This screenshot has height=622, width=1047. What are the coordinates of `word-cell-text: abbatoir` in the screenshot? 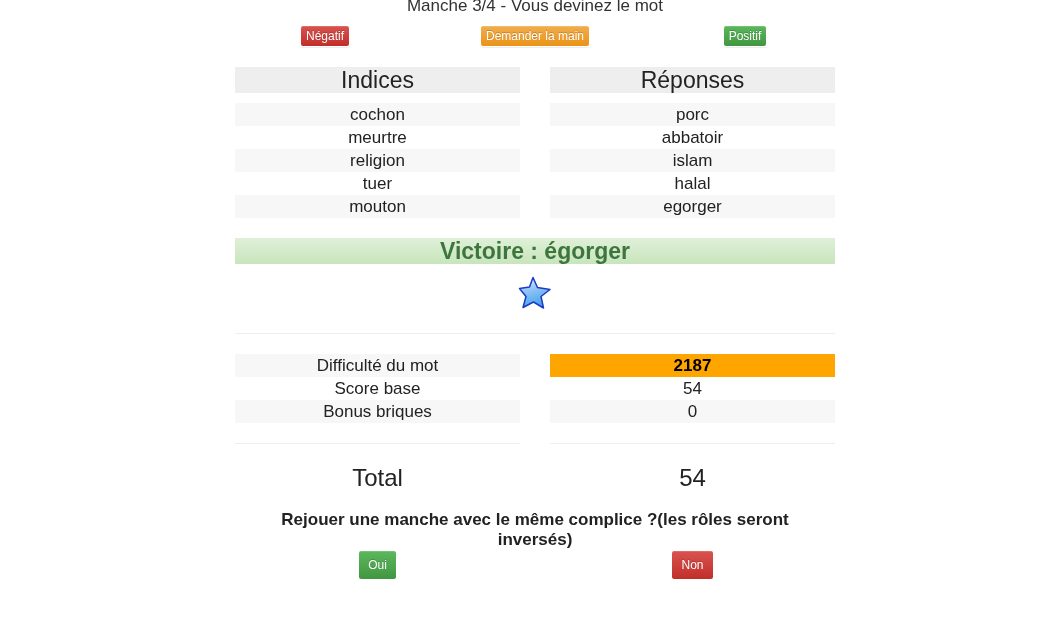 It's located at (692, 138).